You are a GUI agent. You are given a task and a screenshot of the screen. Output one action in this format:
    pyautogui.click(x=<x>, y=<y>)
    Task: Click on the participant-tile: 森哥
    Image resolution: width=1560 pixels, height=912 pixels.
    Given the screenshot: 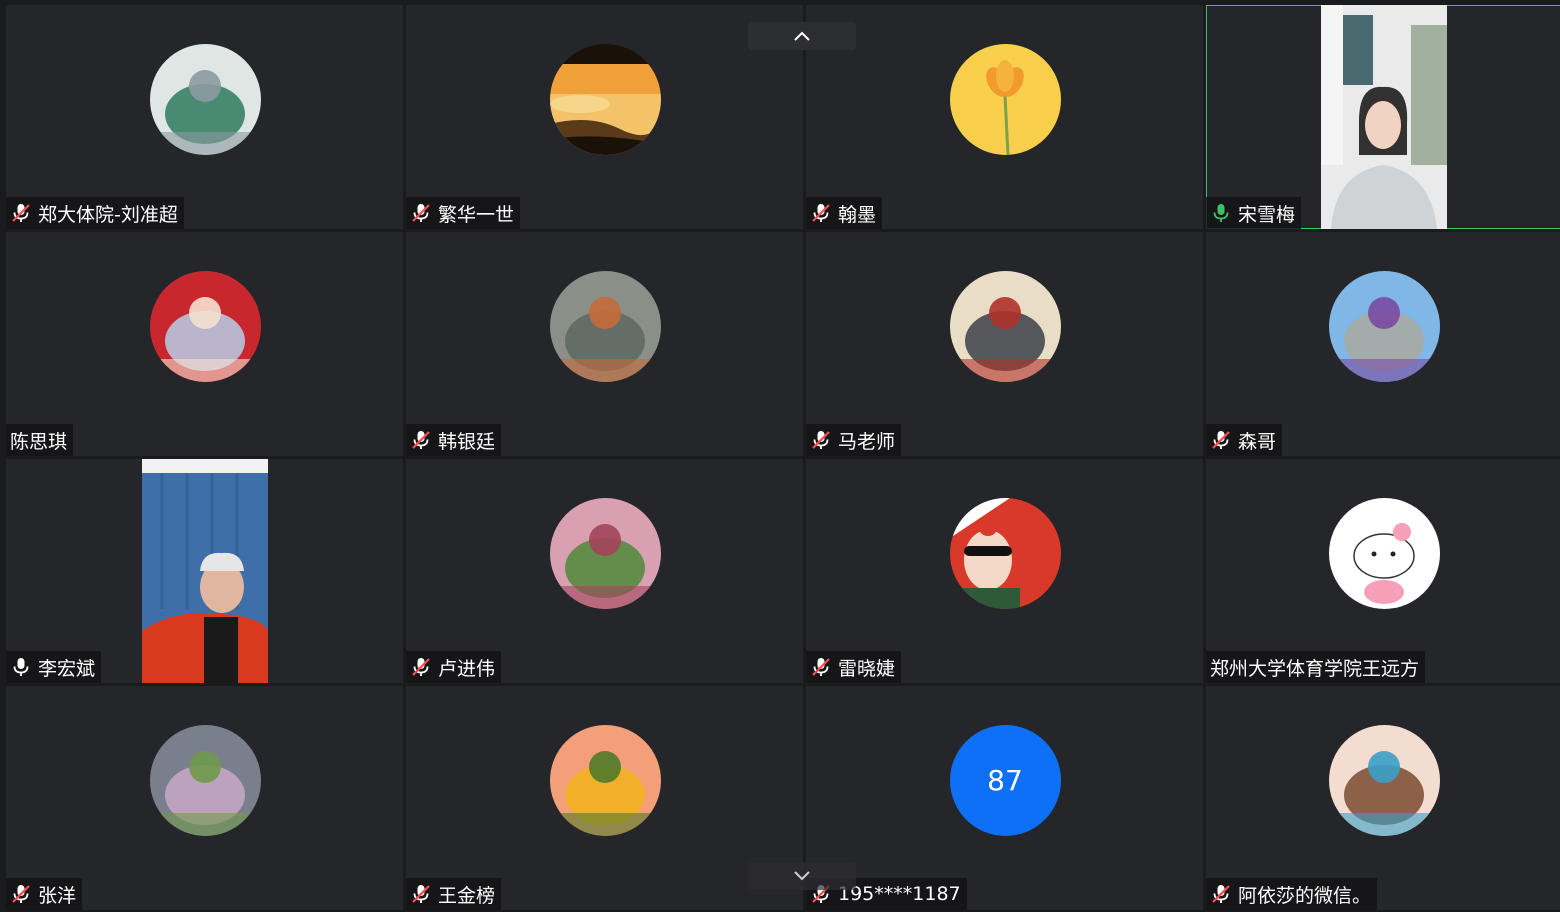 What is the action you would take?
    pyautogui.click(x=1383, y=344)
    